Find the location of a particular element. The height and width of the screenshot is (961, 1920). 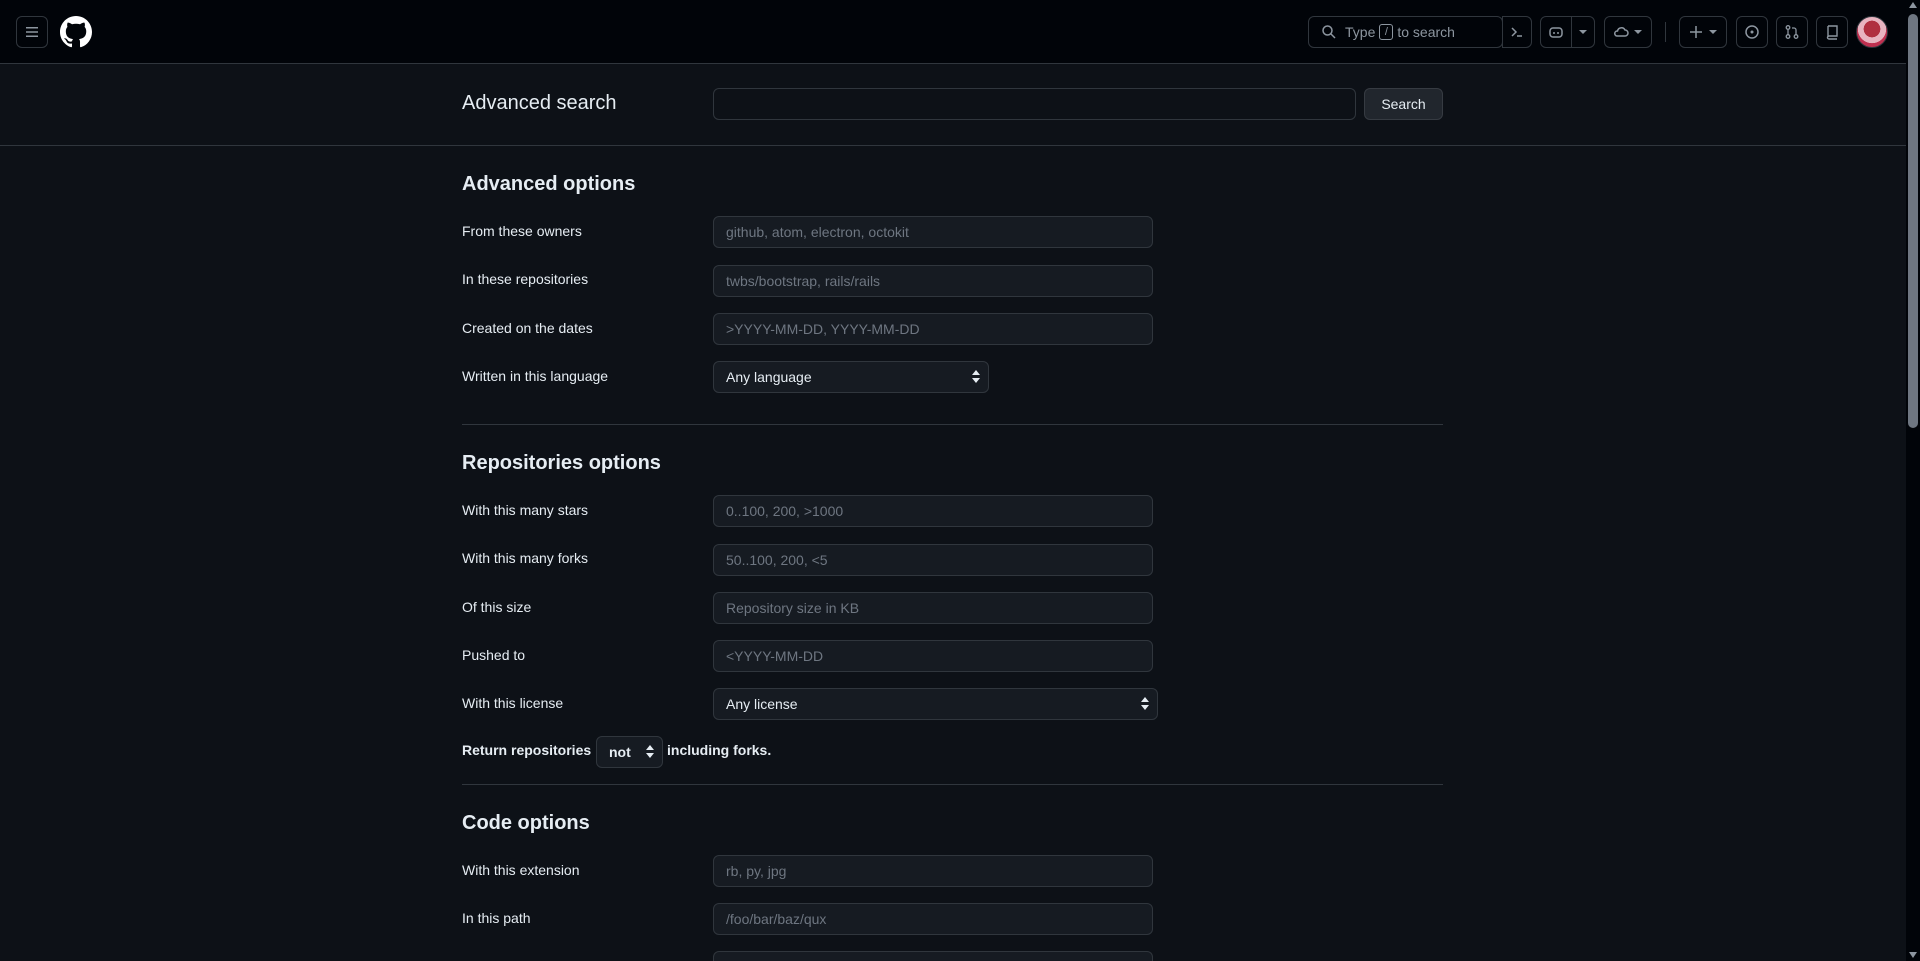

size-label: Of this size is located at coordinates (497, 607).